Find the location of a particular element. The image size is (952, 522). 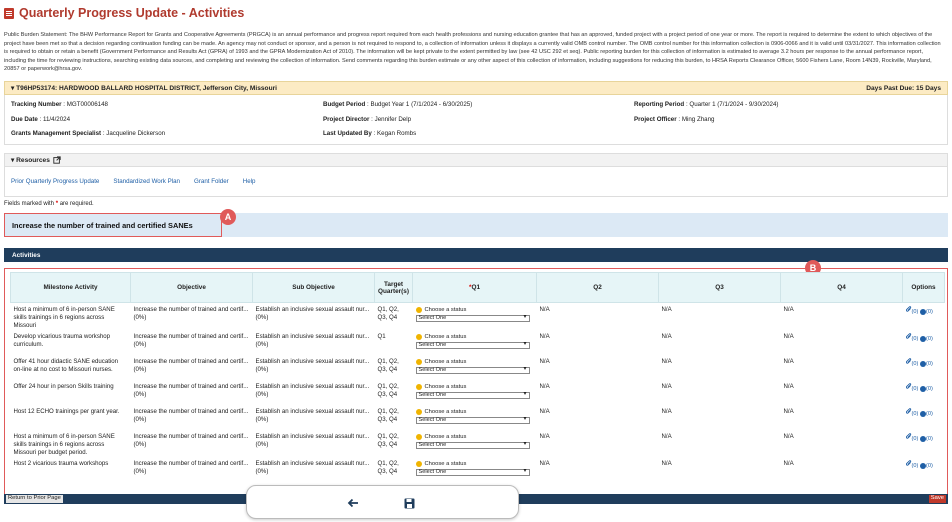

target-quarters-cell: Q1 is located at coordinates (381, 336).